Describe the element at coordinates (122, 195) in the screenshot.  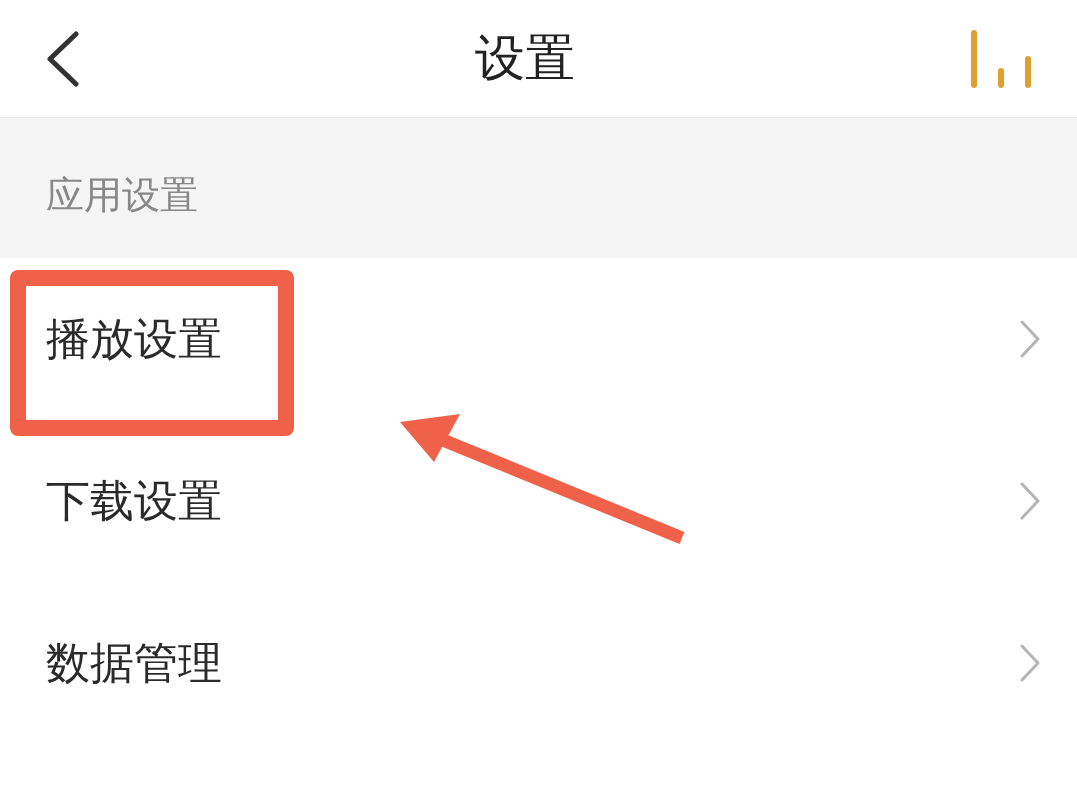
I see `section-header: 应用设置` at that location.